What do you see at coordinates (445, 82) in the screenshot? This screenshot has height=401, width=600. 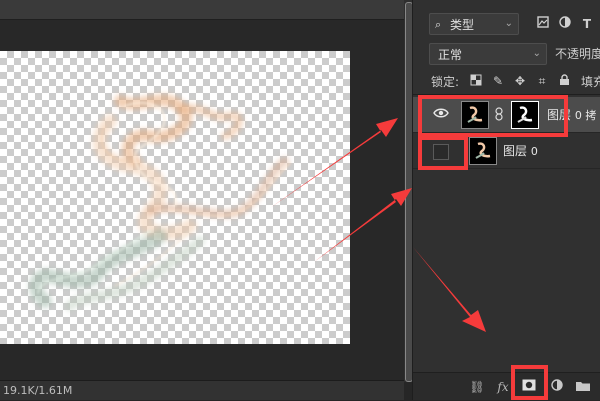 I see `lock-label: 锁定:` at bounding box center [445, 82].